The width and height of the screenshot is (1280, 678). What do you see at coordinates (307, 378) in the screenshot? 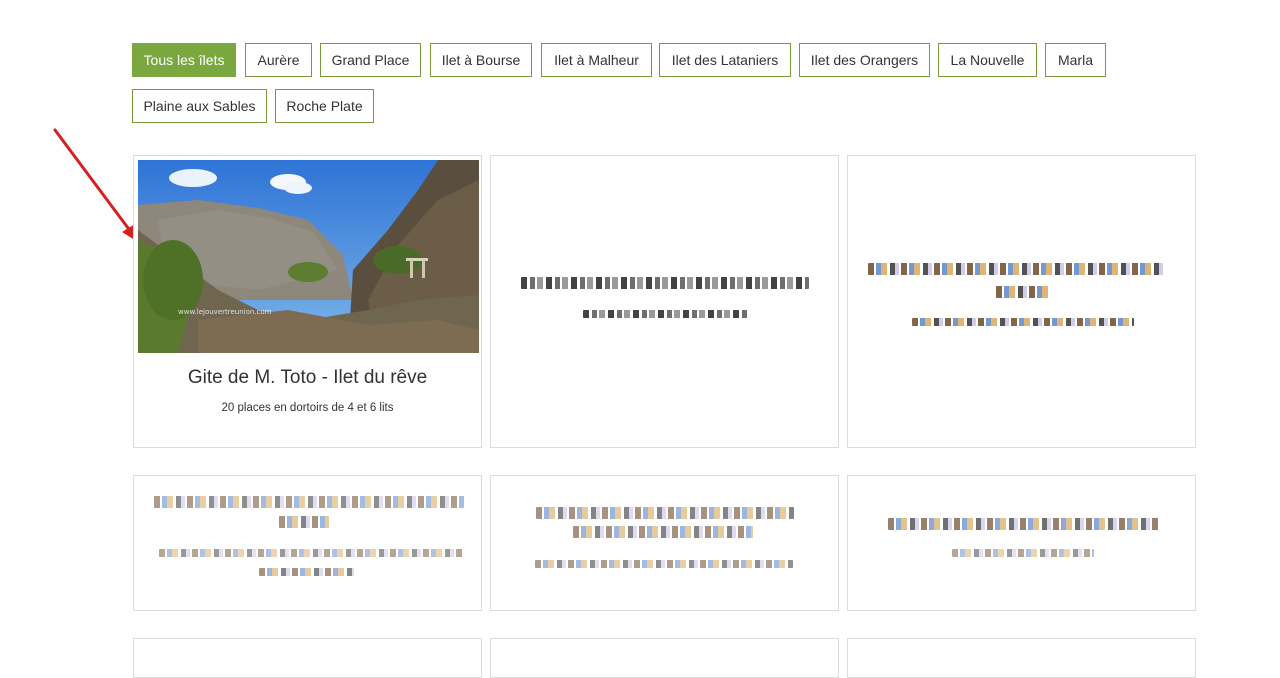
I see `gite-title: Gite de M. Toto - Ilet du rêve` at bounding box center [307, 378].